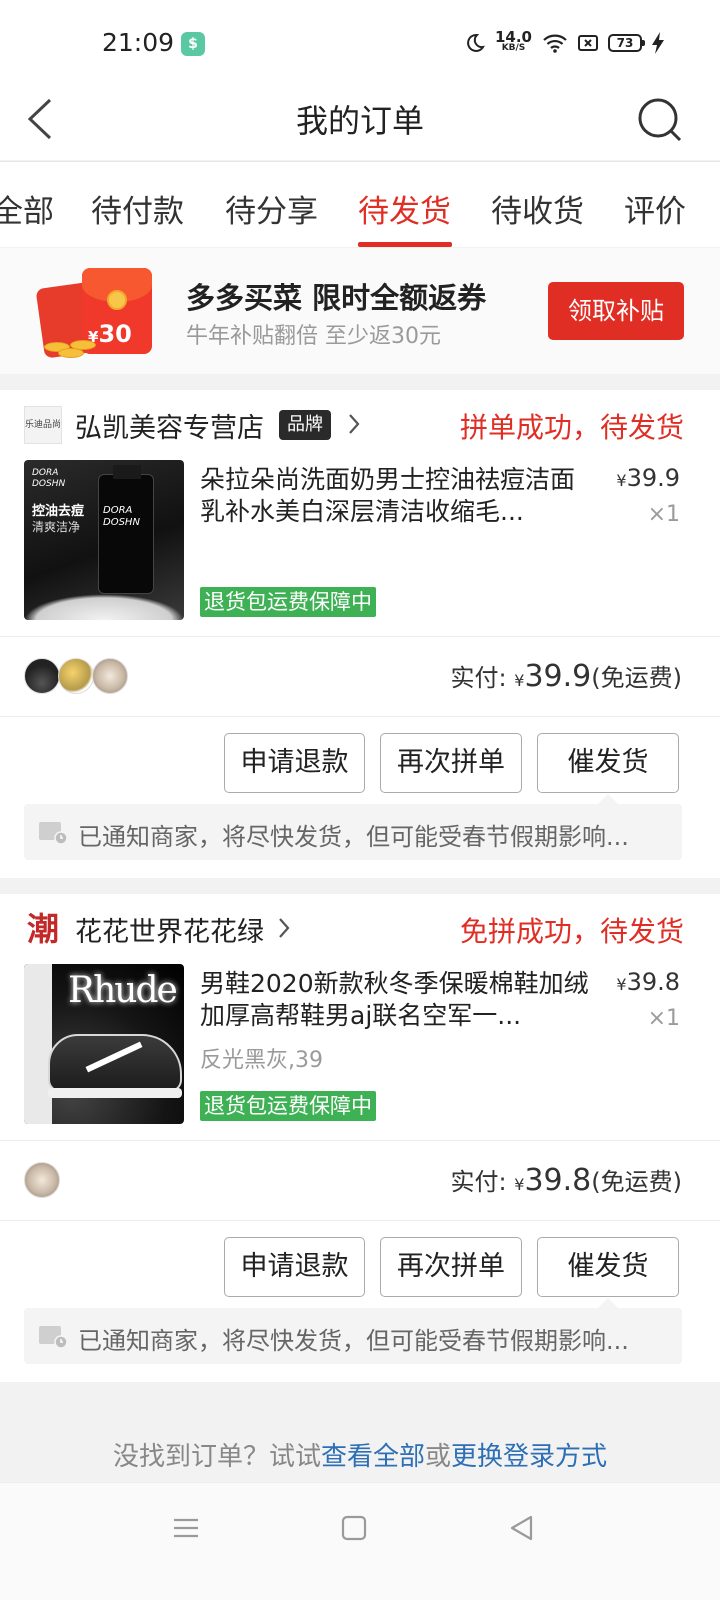  What do you see at coordinates (360, 1181) in the screenshot?
I see `payment-row: 实付: ¥39.8(免运费)` at bounding box center [360, 1181].